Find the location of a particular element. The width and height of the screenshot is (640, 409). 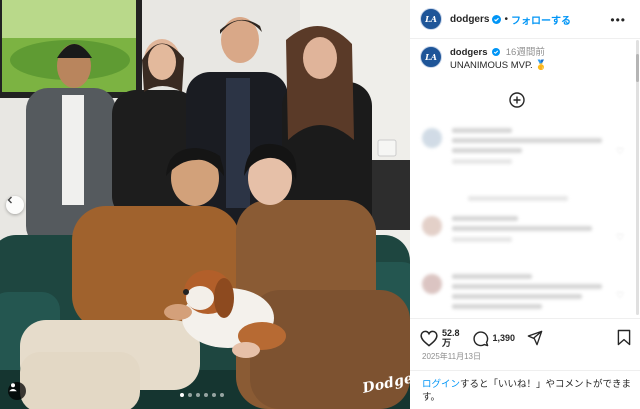

bookmark-icon is located at coordinates (624, 337).